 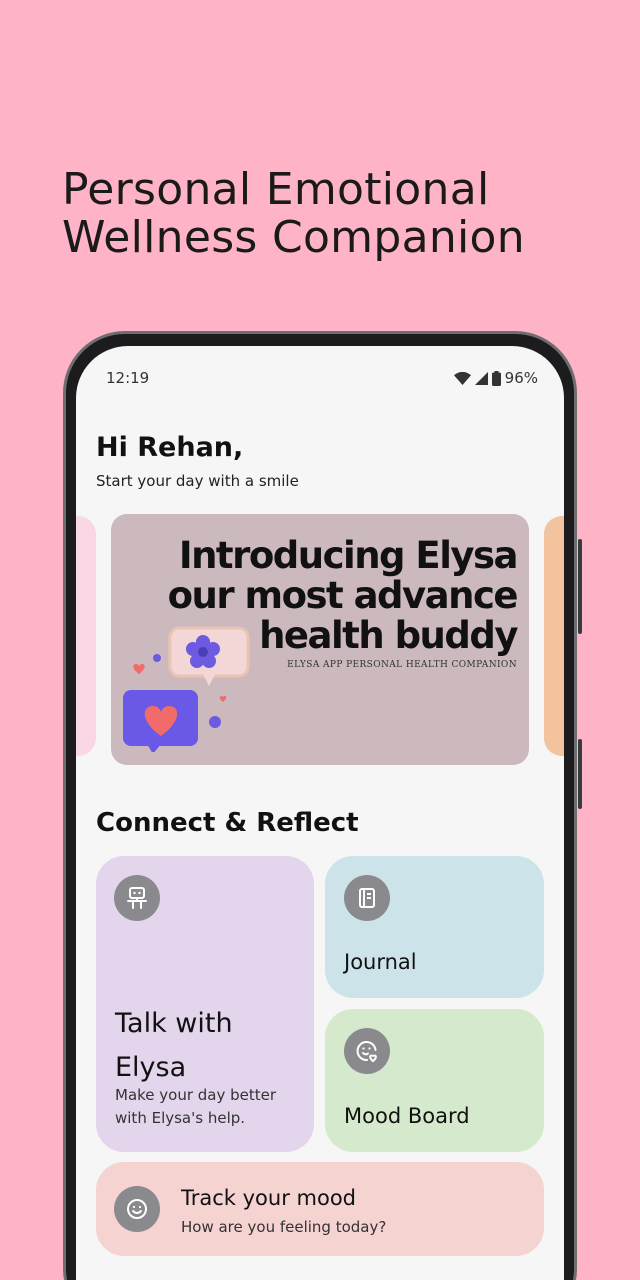 What do you see at coordinates (137, 898) in the screenshot?
I see `robot-icon` at bounding box center [137, 898].